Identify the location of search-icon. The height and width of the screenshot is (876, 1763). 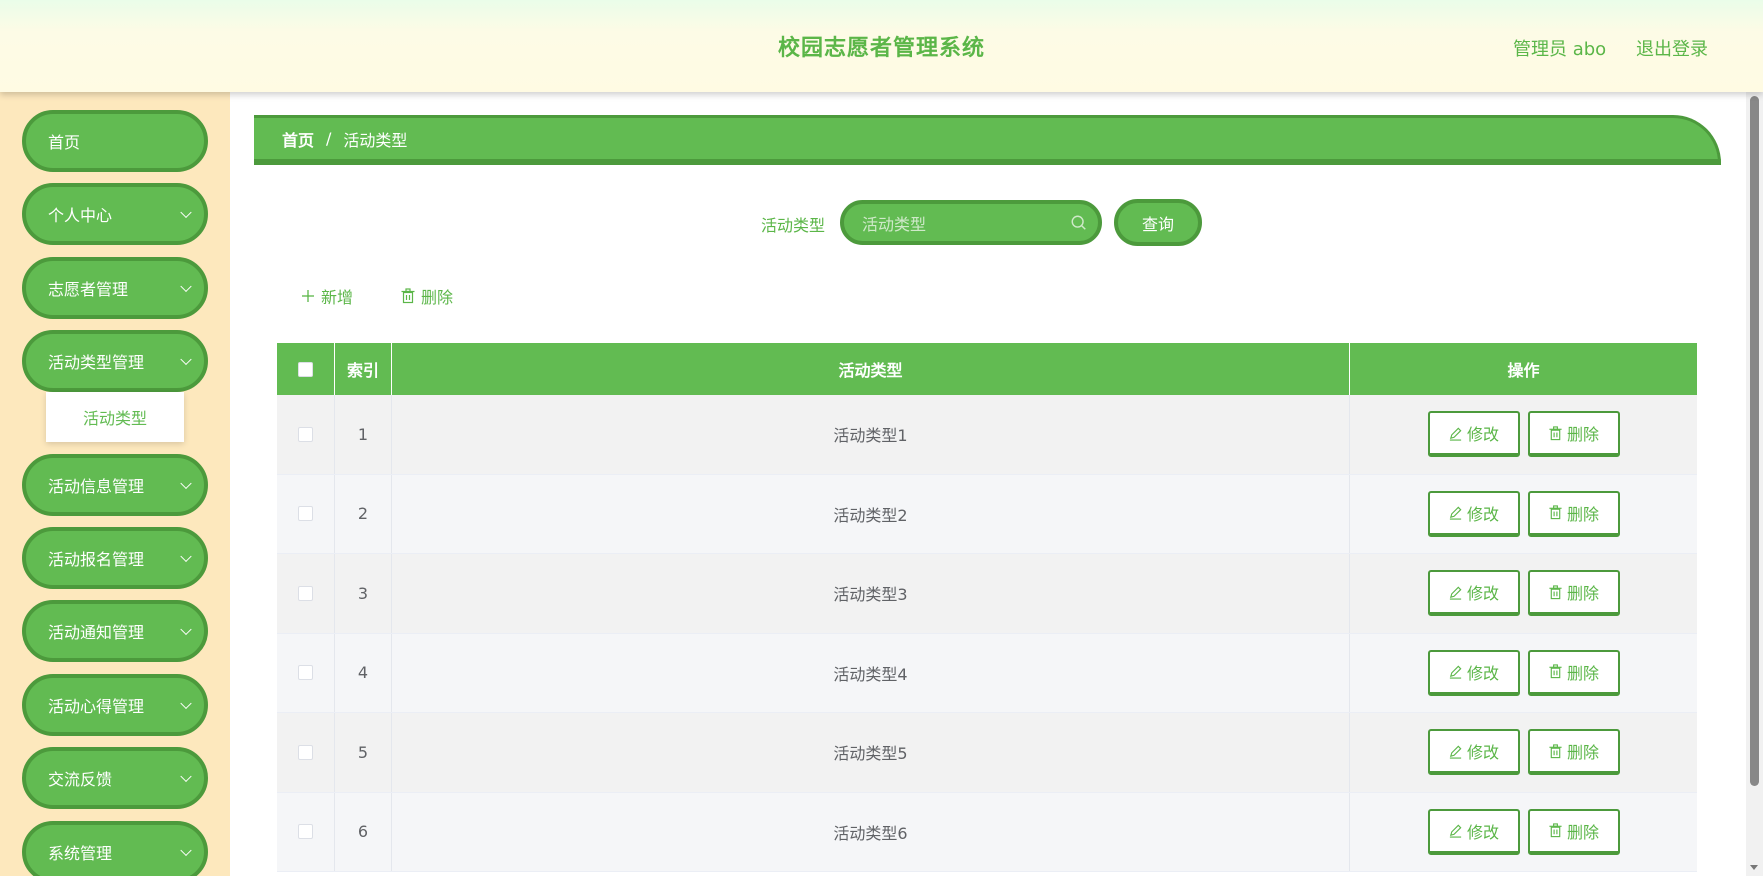
(1079, 223).